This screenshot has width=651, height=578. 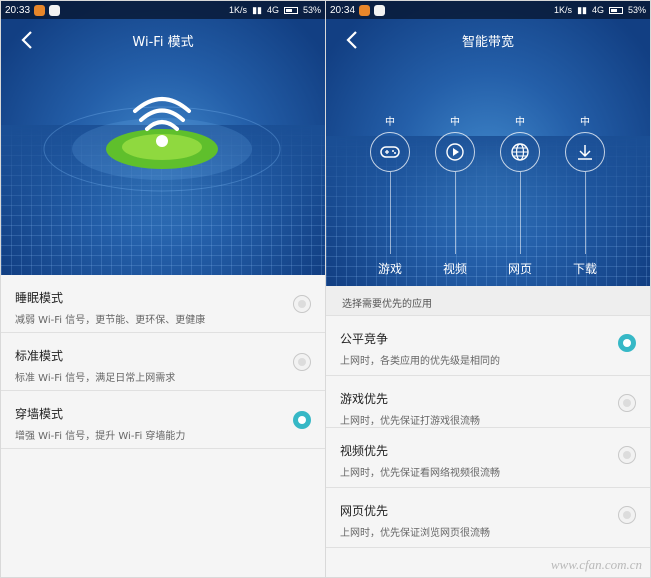 What do you see at coordinates (627, 343) in the screenshot?
I see `priority-radio-selected` at bounding box center [627, 343].